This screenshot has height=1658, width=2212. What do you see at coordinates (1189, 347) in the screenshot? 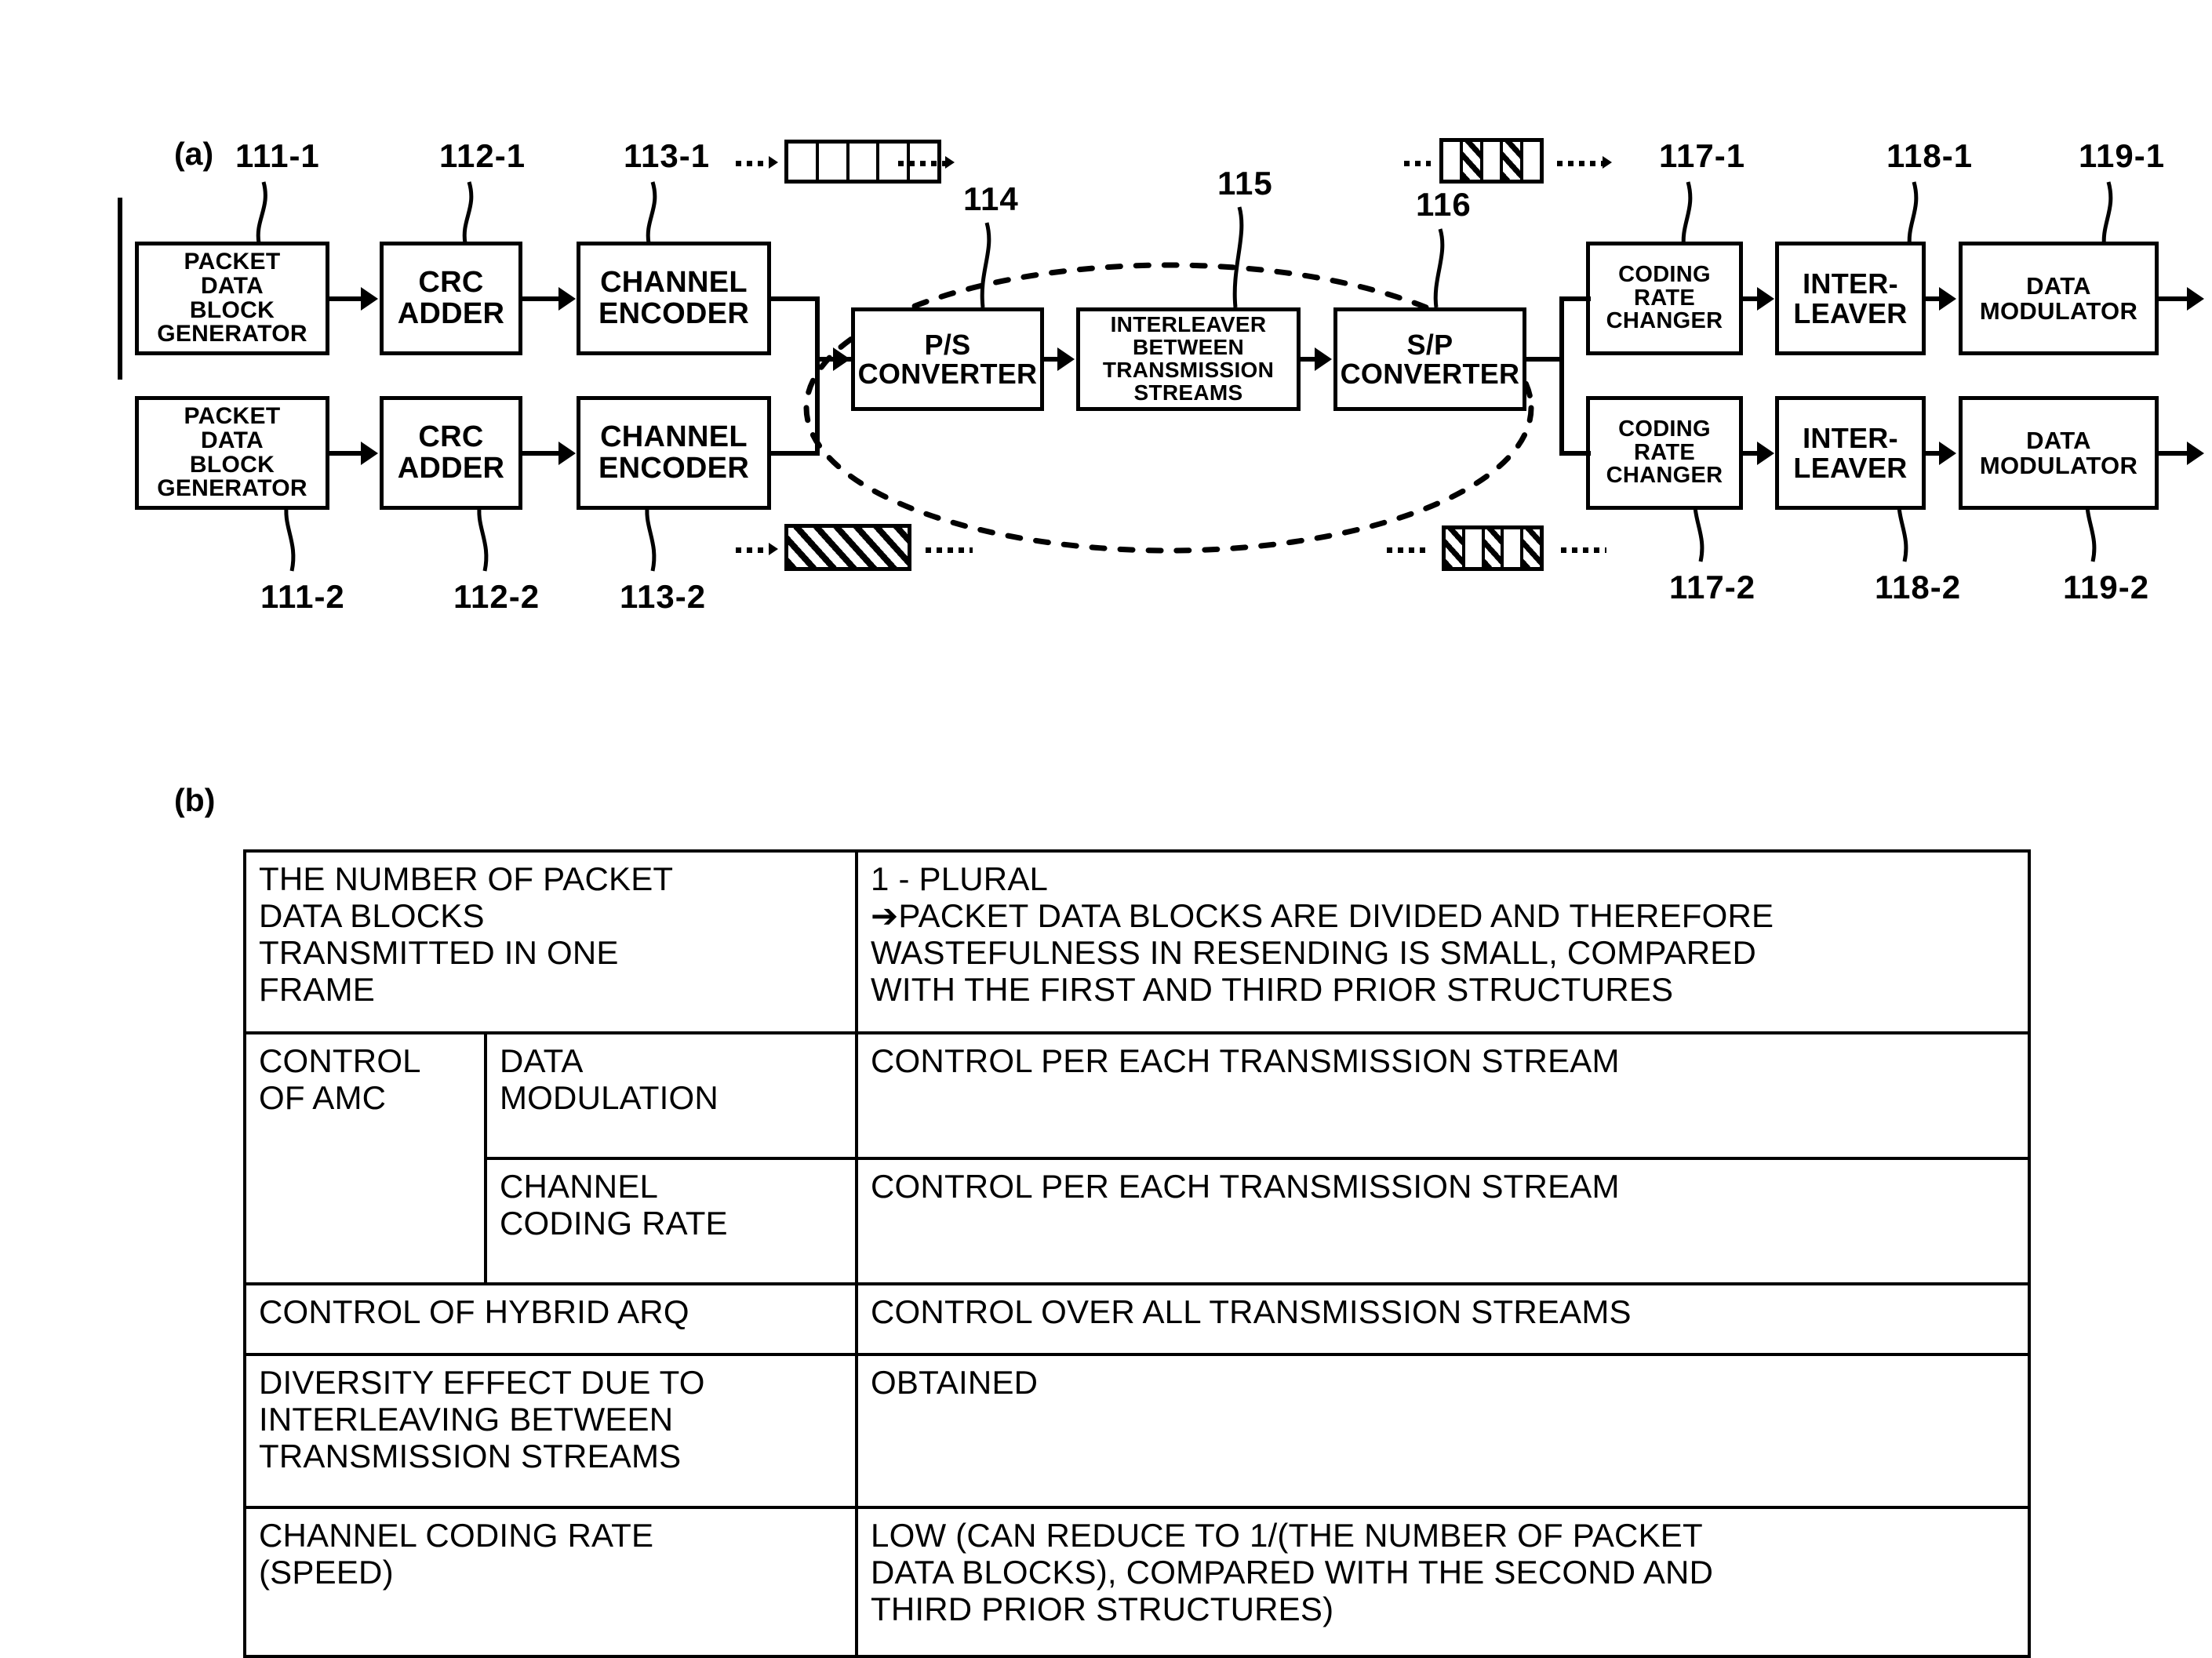
I see `intl-line2: BETWEEN` at bounding box center [1189, 347].